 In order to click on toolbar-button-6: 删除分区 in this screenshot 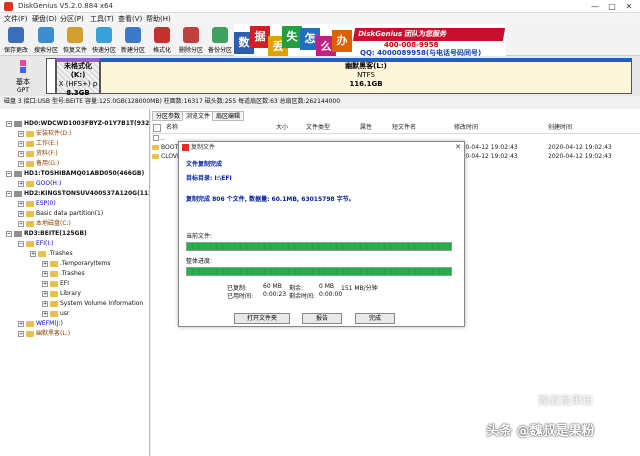, I will do `click(191, 40)`.